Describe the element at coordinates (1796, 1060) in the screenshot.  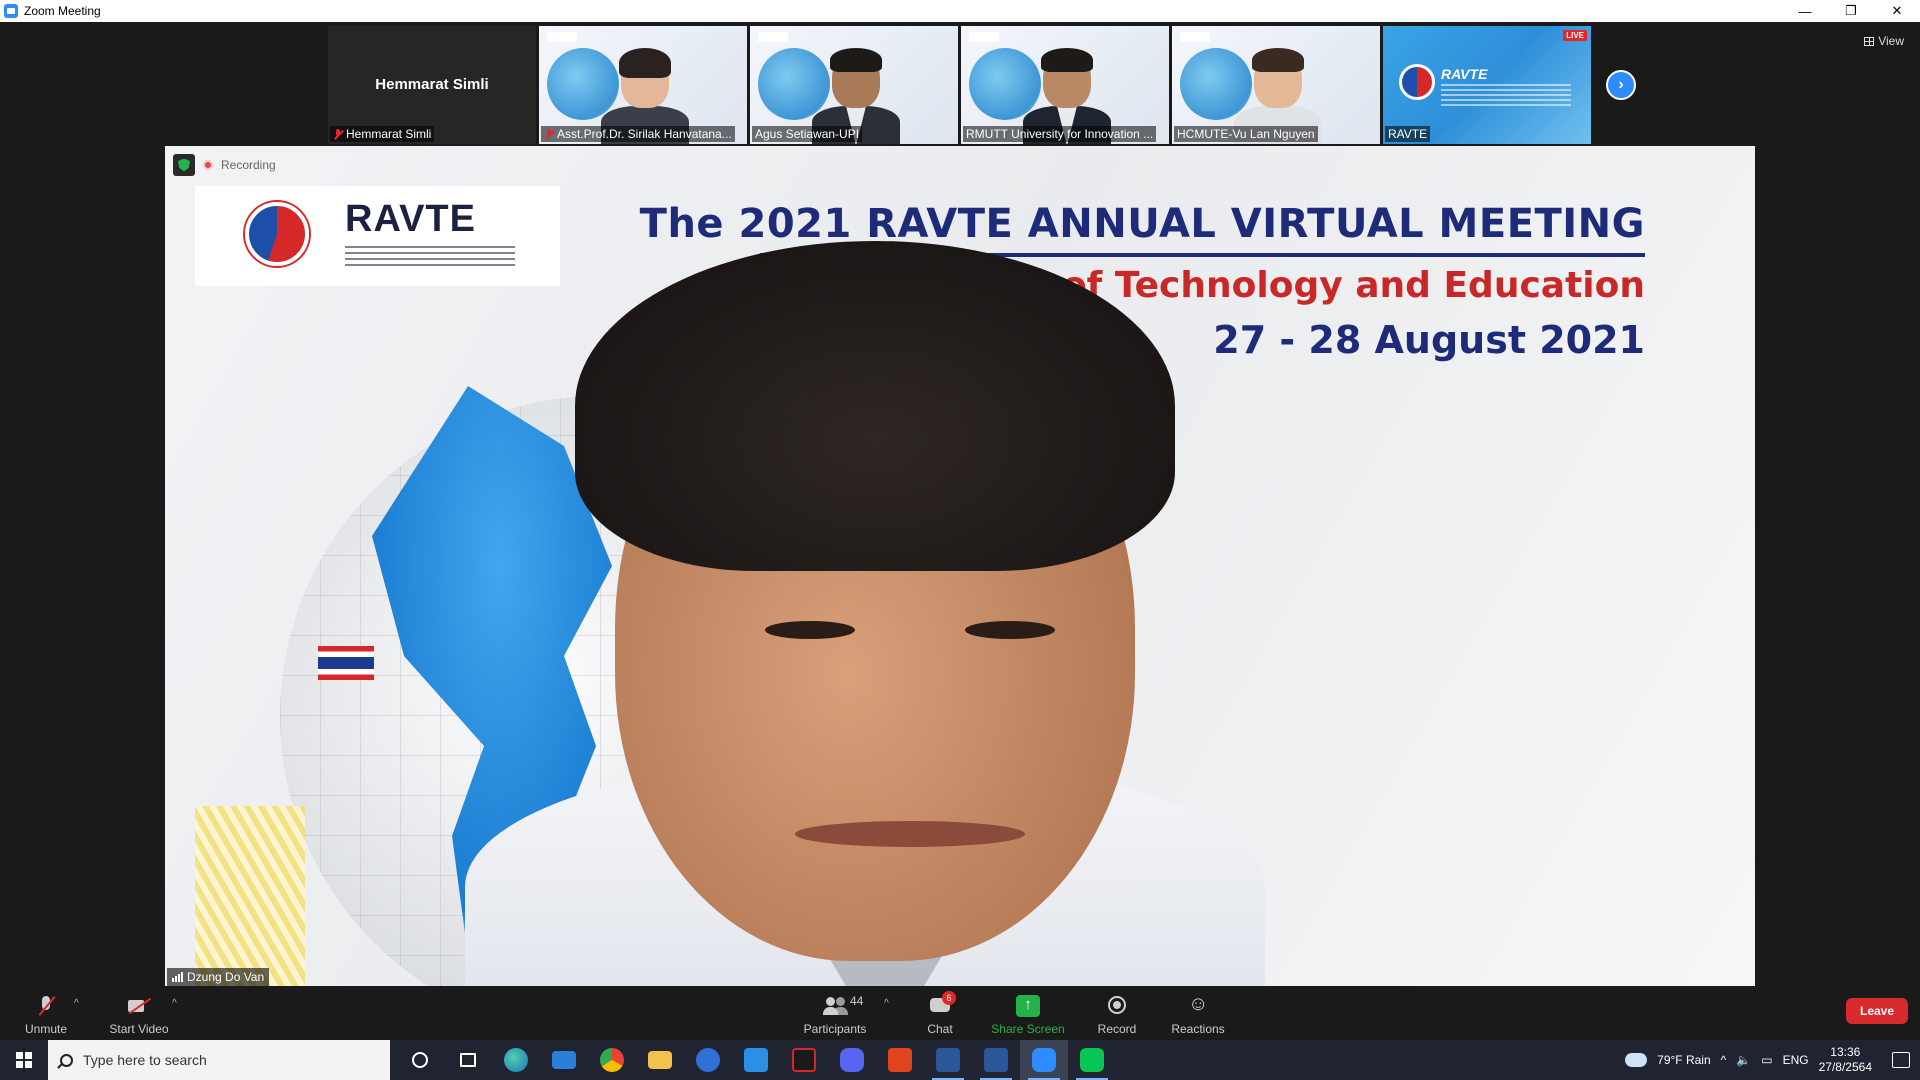
I see `input-language: ENG` at that location.